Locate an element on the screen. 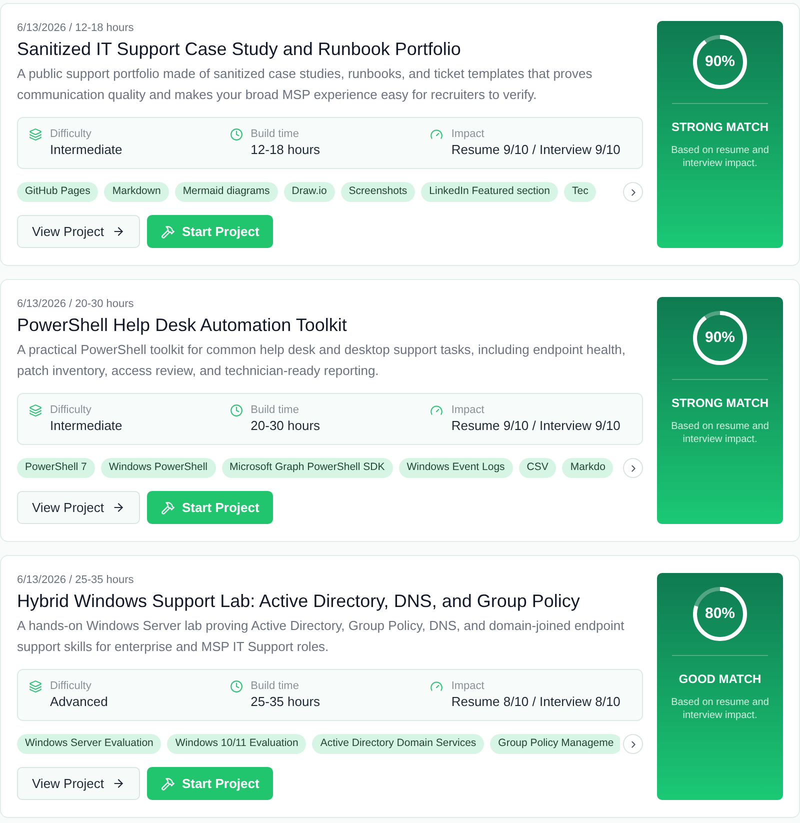 The width and height of the screenshot is (800, 823). stat-value: Resume 8/10 / Interview 8/10 is located at coordinates (535, 702).